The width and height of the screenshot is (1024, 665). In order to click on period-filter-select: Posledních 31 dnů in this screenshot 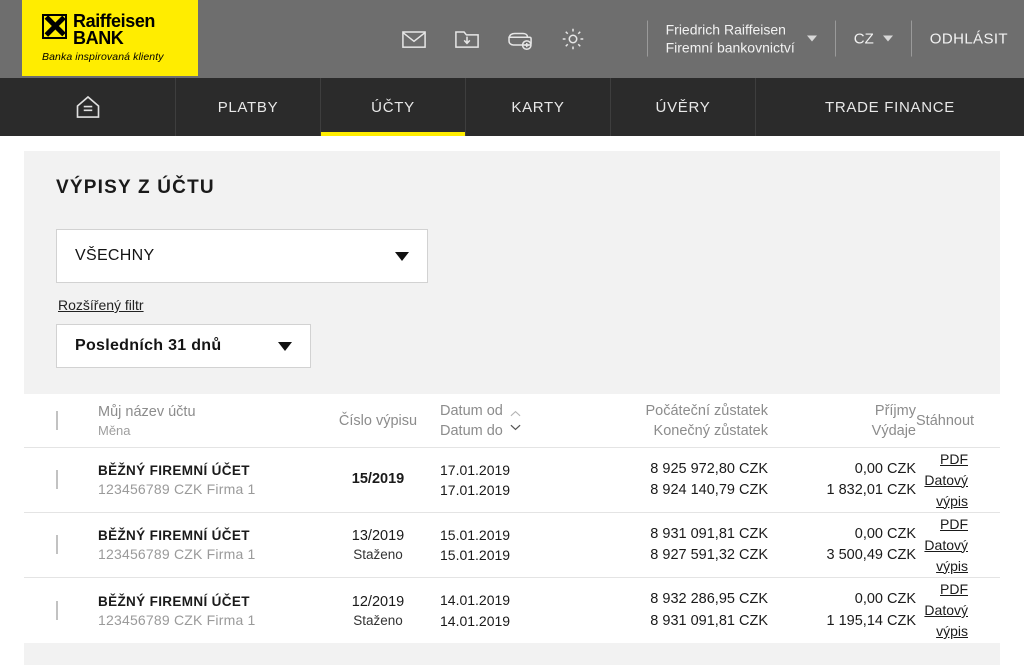, I will do `click(183, 346)`.